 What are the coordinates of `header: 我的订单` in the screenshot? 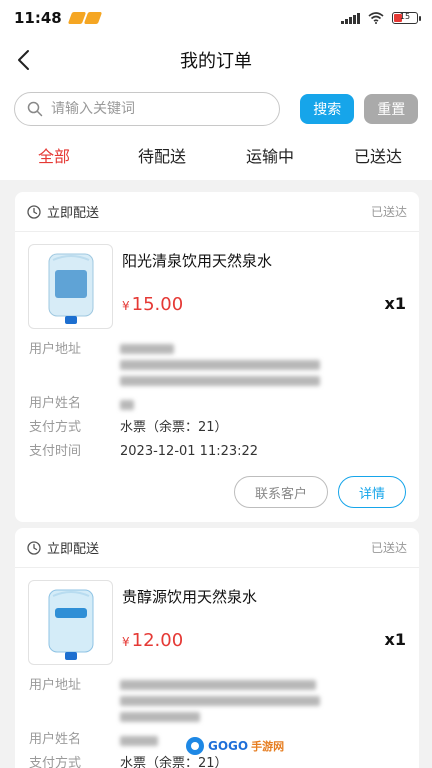 It's located at (216, 60).